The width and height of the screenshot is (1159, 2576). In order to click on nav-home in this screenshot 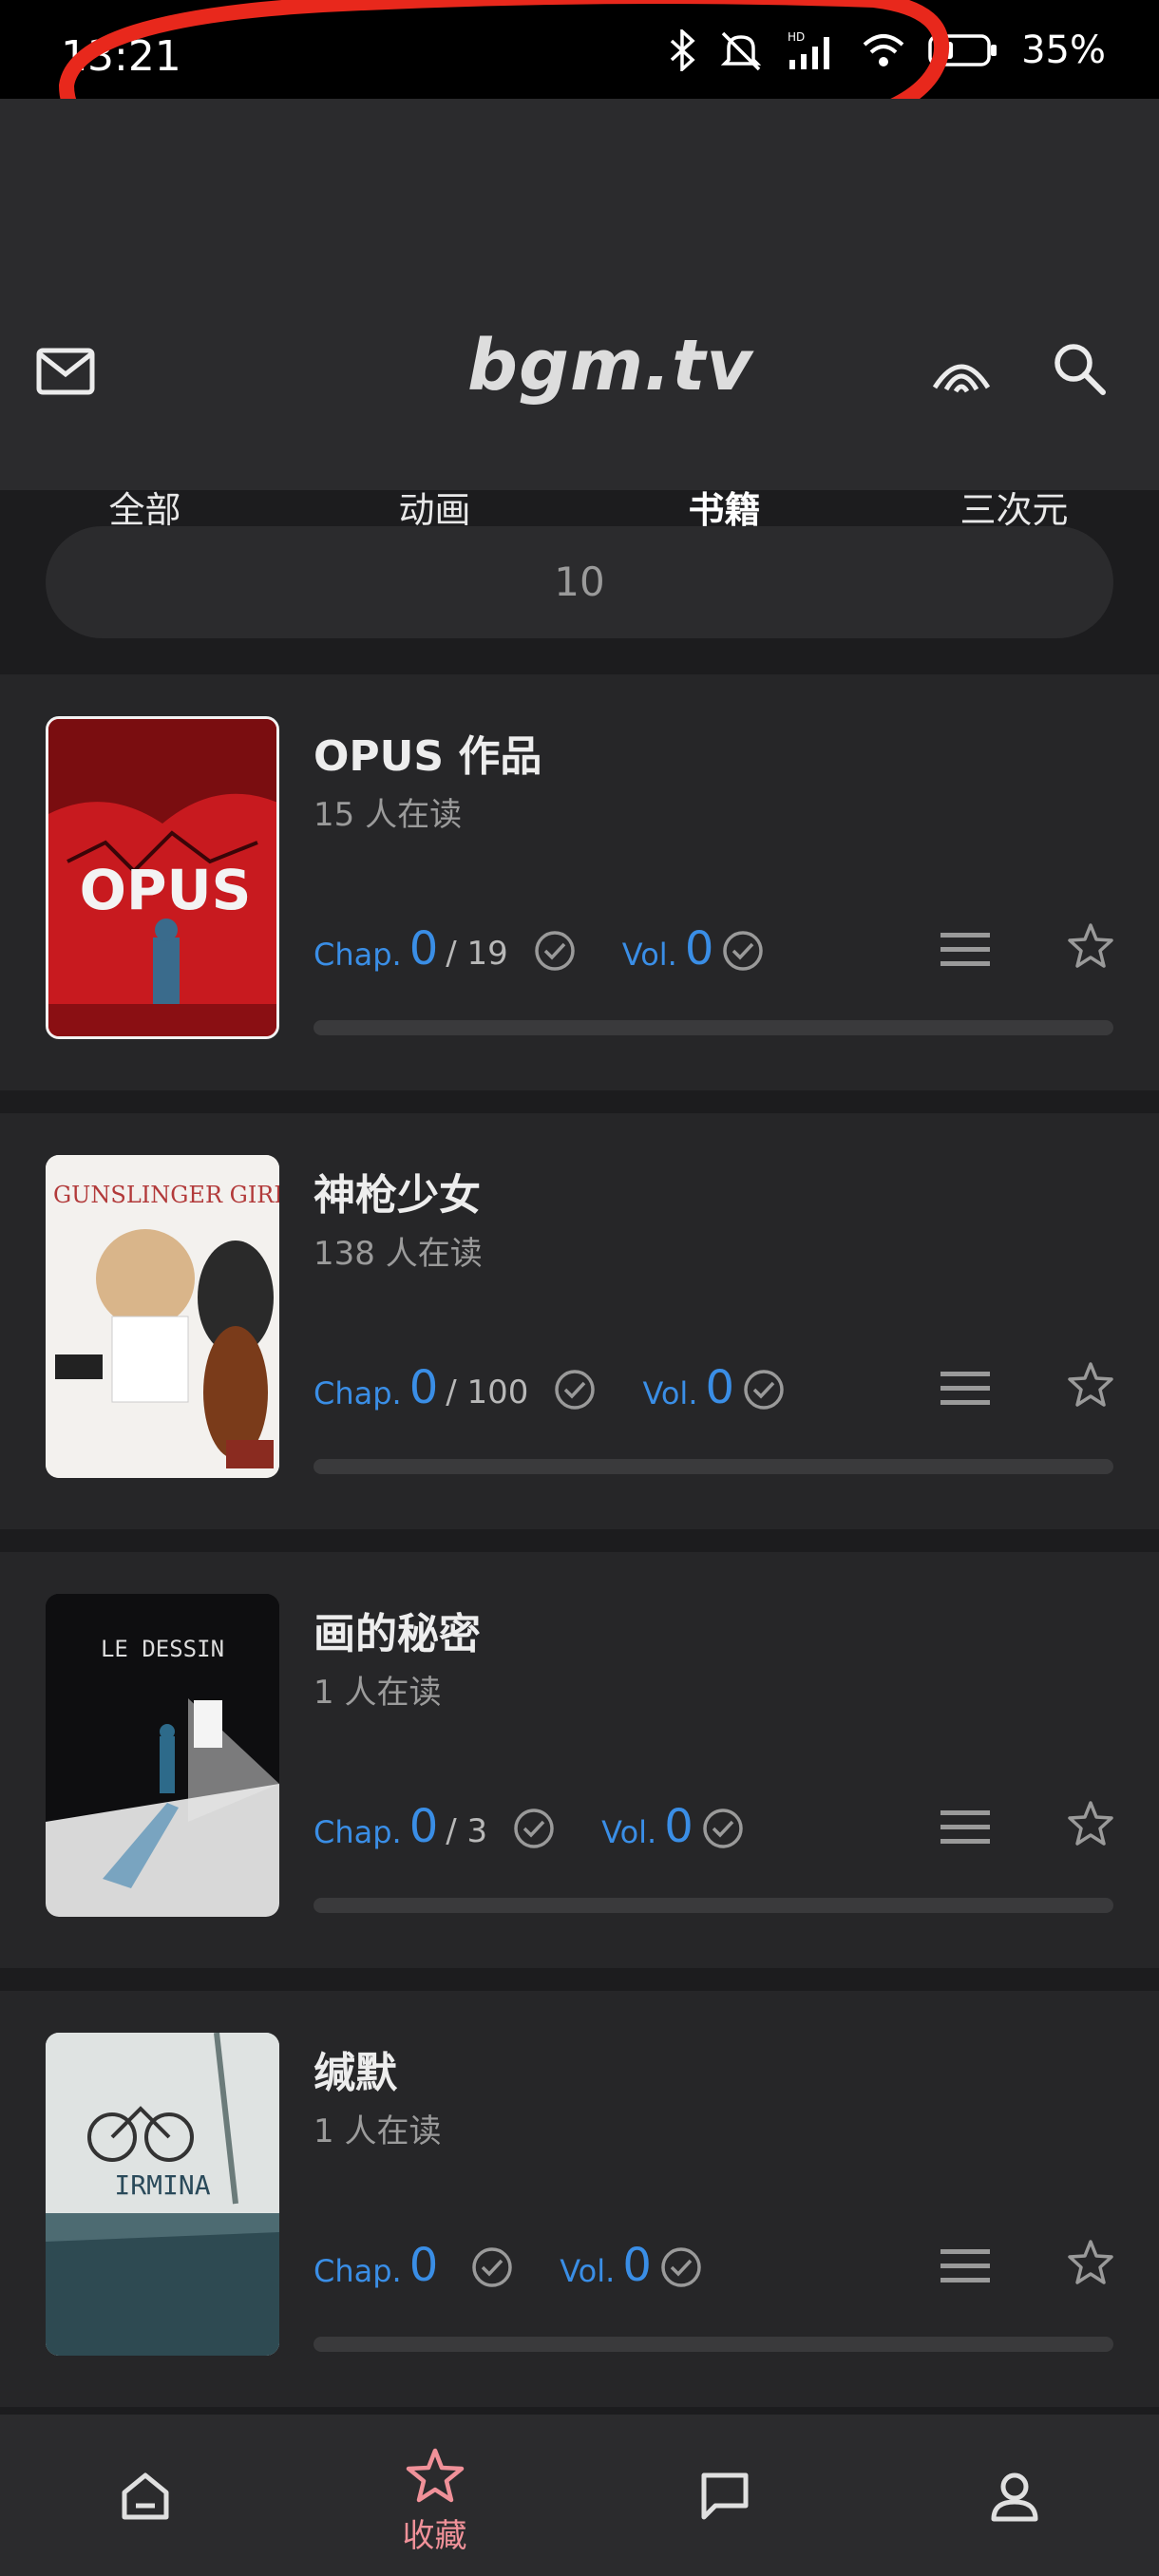, I will do `click(145, 2495)`.